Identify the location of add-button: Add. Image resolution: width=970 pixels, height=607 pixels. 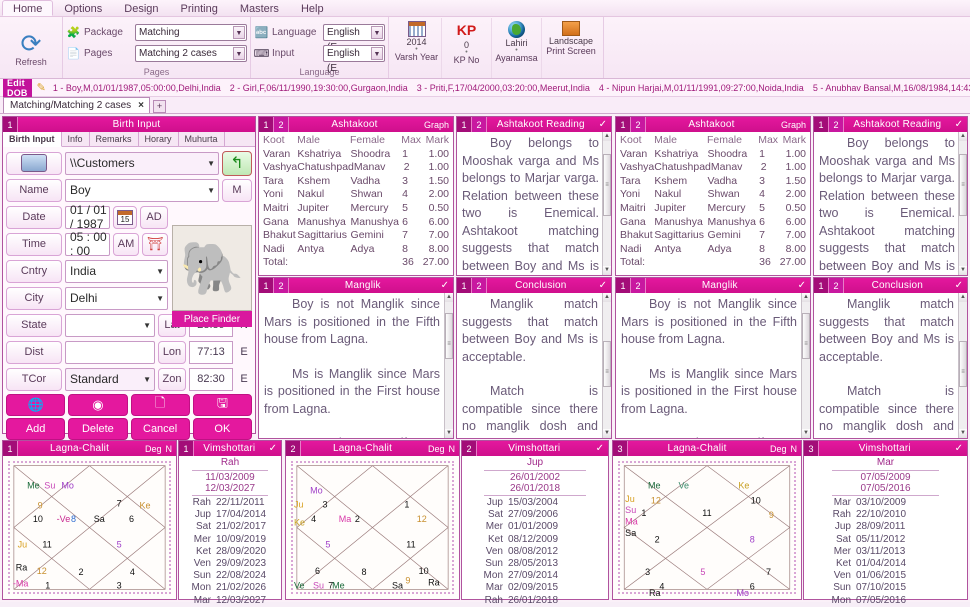
(36, 429).